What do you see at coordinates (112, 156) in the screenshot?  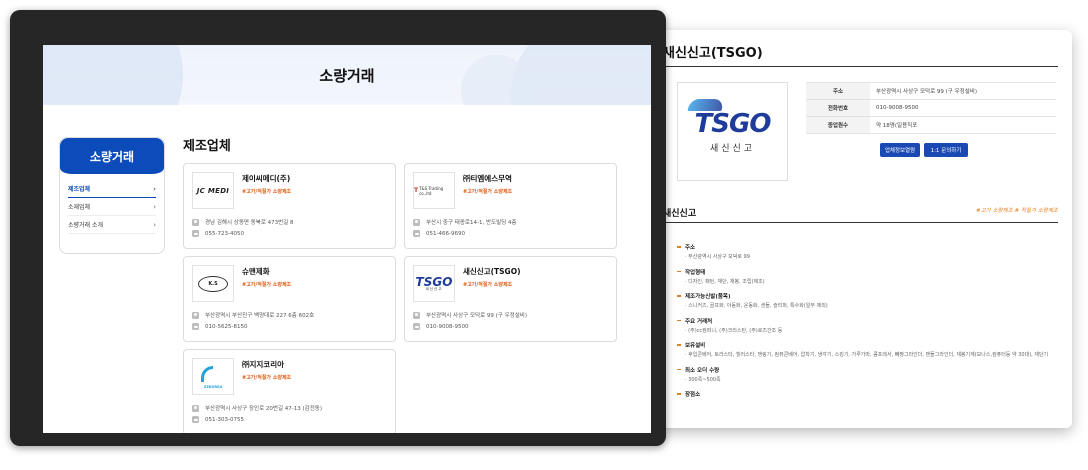 I see `side-menu-title: 소량거래` at bounding box center [112, 156].